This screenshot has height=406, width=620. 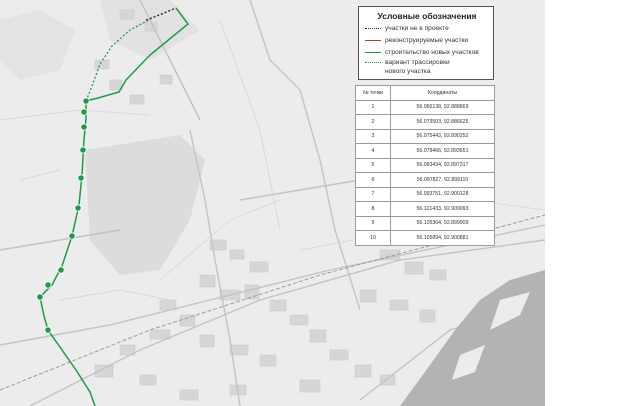 I want to click on point-coordinates: 56.083434, 92.897317, so click(x=442, y=165).